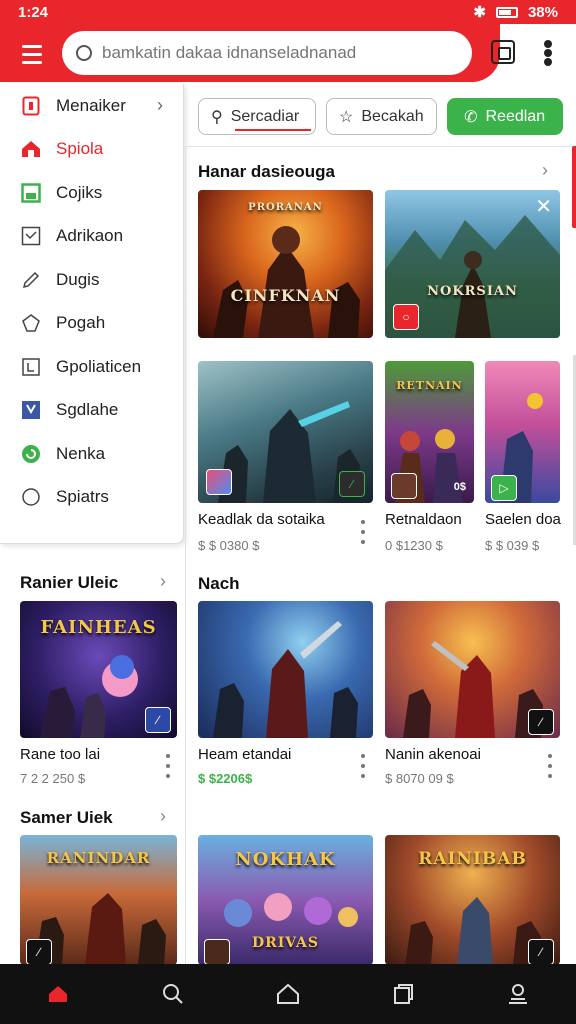 Image resolution: width=576 pixels, height=1024 pixels. What do you see at coordinates (403, 994) in the screenshot?
I see `nav-apps-button` at bounding box center [403, 994].